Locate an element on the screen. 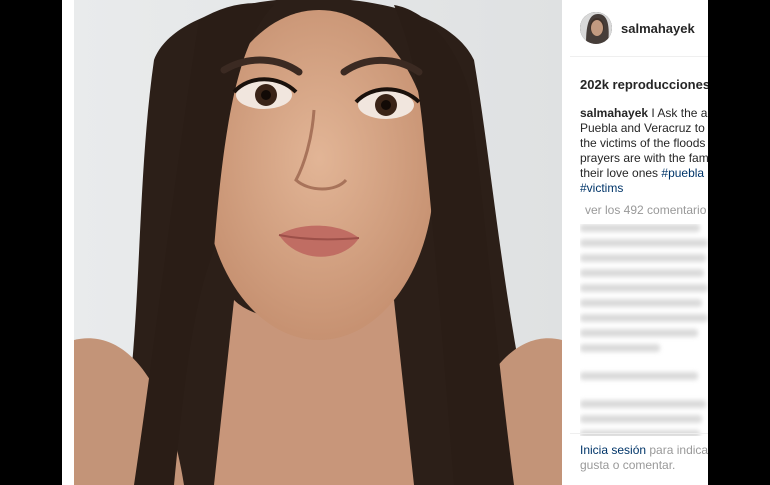  caption-line-5: their love ones #puebla is located at coordinates (644, 173).